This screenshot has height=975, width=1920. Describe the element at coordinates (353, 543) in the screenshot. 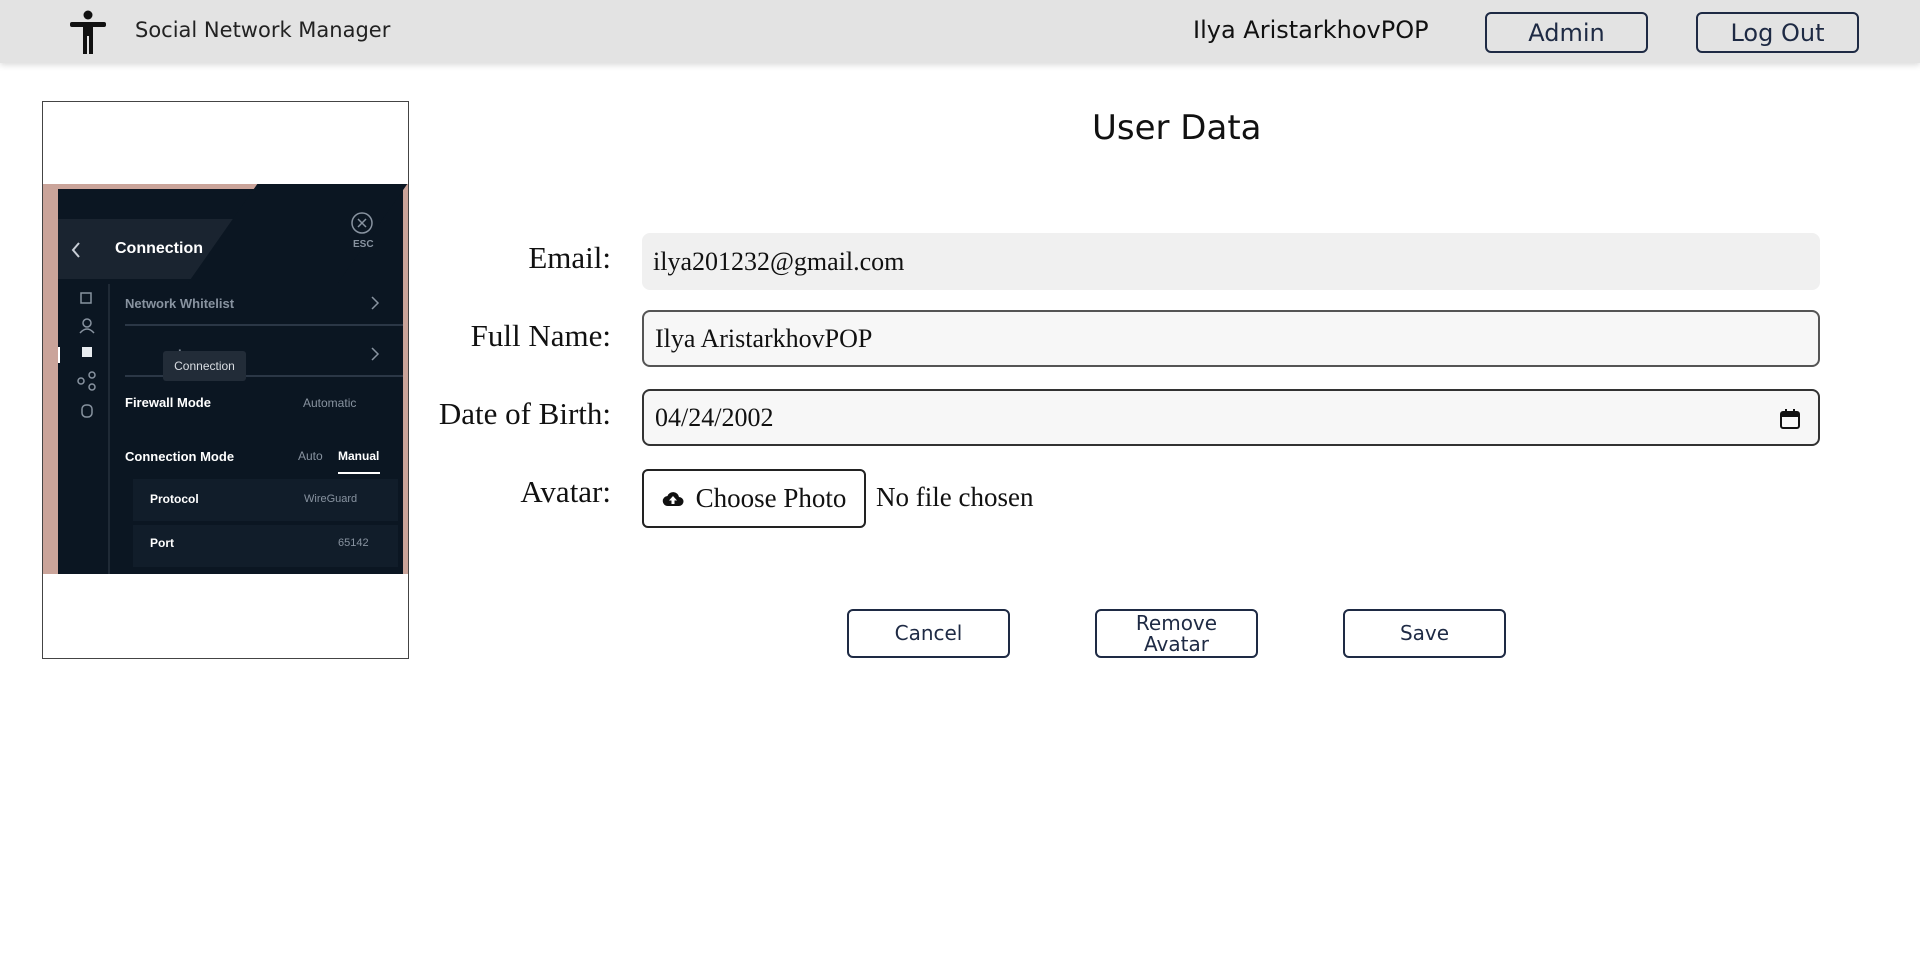

I see `port-value: 65142` at that location.